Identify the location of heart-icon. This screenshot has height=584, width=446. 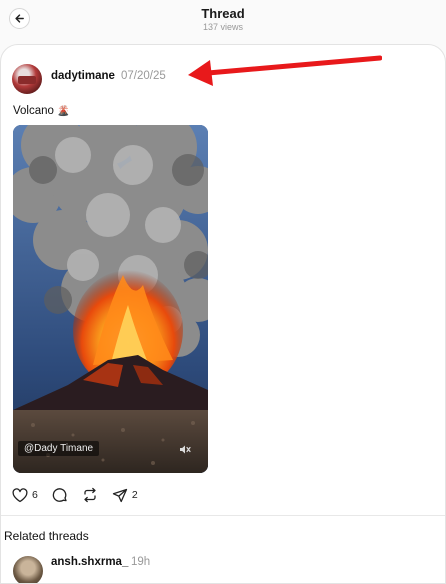
(20, 494).